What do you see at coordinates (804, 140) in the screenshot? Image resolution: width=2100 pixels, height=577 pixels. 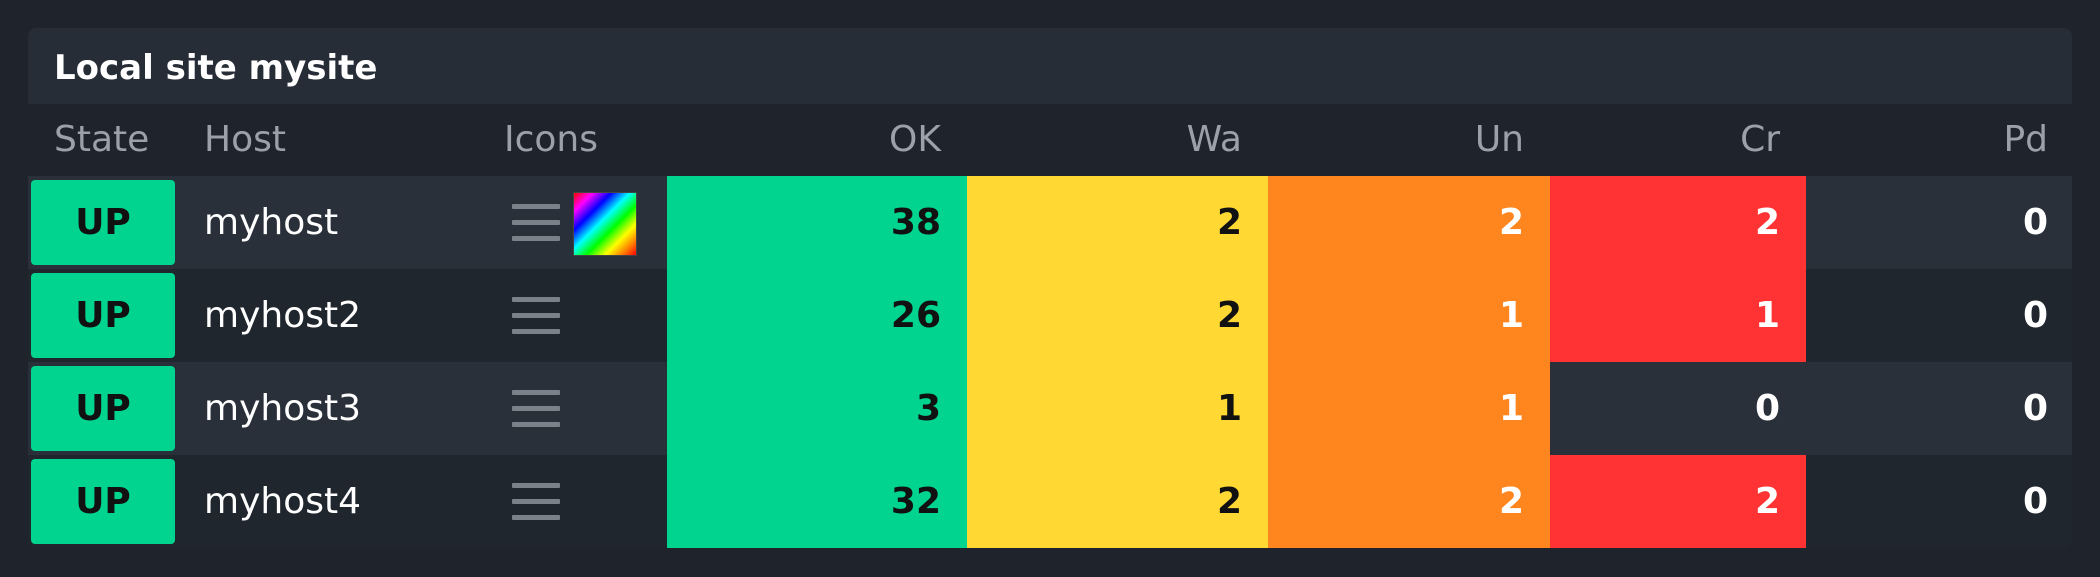 I see `column-header-ok: OK` at bounding box center [804, 140].